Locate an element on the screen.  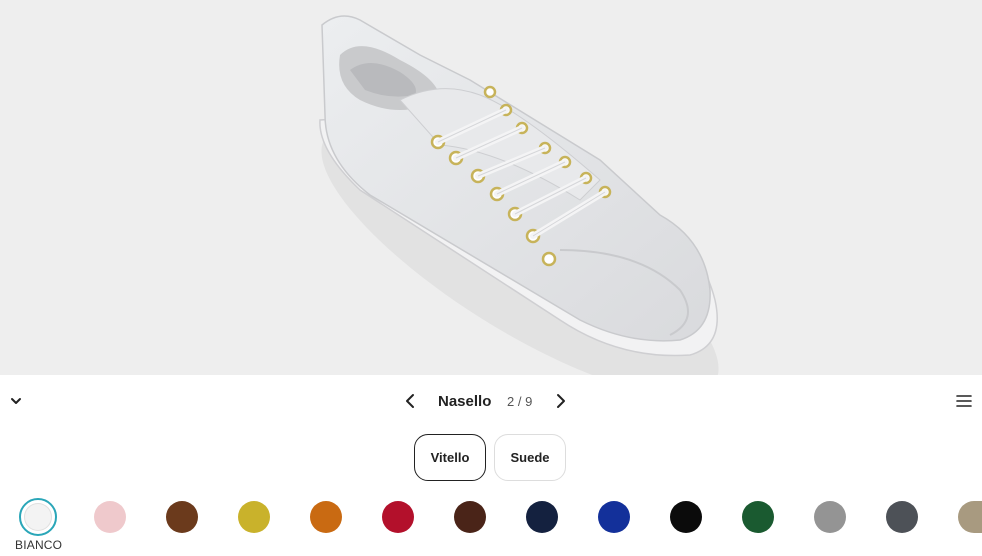
chevron-right-icon is located at coordinates (561, 401).